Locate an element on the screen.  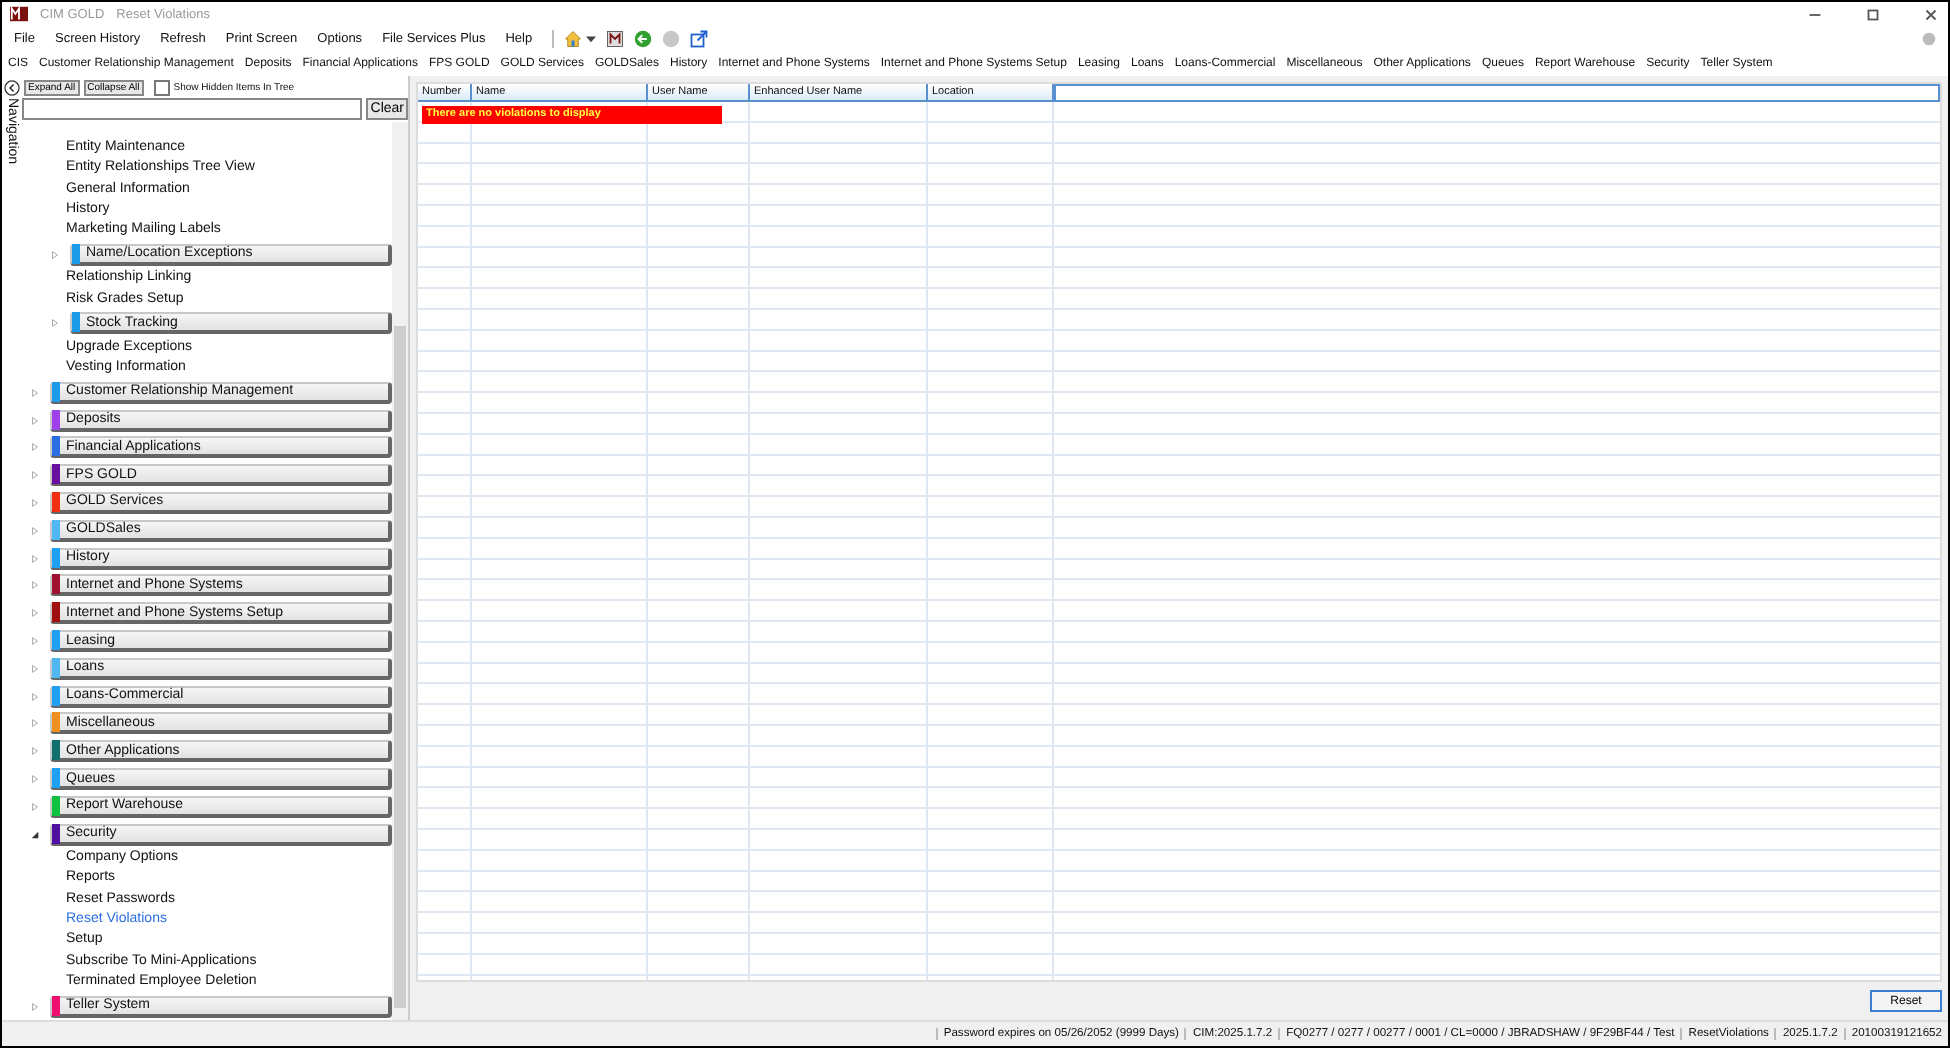
home-icon is located at coordinates (573, 39).